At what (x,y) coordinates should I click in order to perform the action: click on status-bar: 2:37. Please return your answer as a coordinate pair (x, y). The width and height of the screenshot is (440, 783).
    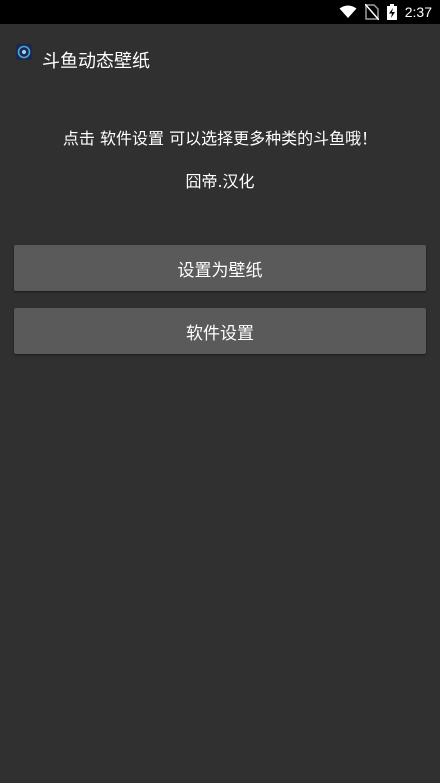
    Looking at the image, I should click on (220, 12).